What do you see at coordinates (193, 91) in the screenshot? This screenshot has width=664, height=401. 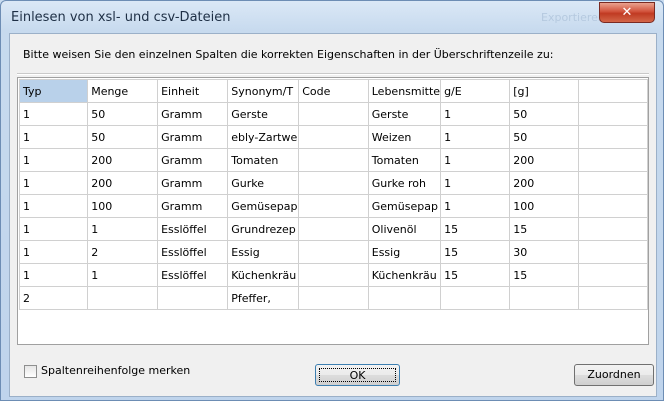 I see `column-header-cell: Einheit` at bounding box center [193, 91].